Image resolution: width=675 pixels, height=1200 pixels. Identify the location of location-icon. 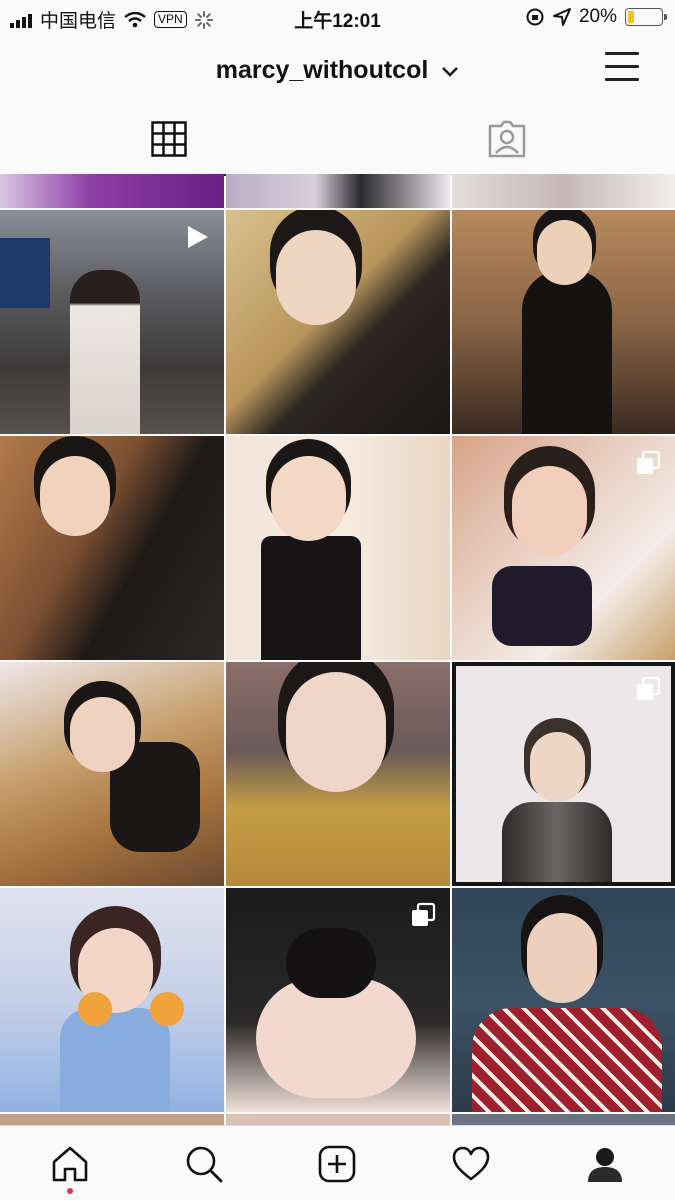
(561, 17).